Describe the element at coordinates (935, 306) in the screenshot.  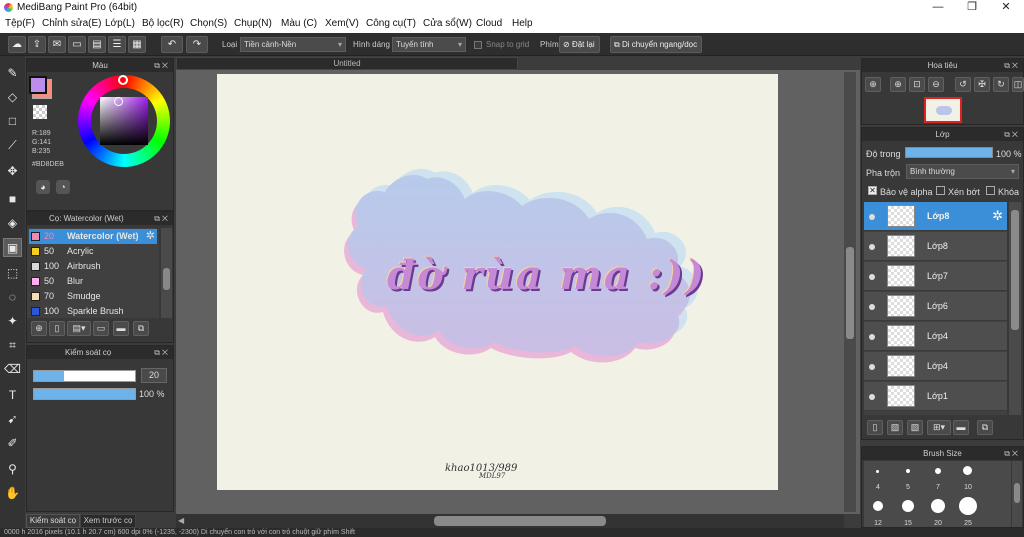
I see `layer-row: Lớp6` at that location.